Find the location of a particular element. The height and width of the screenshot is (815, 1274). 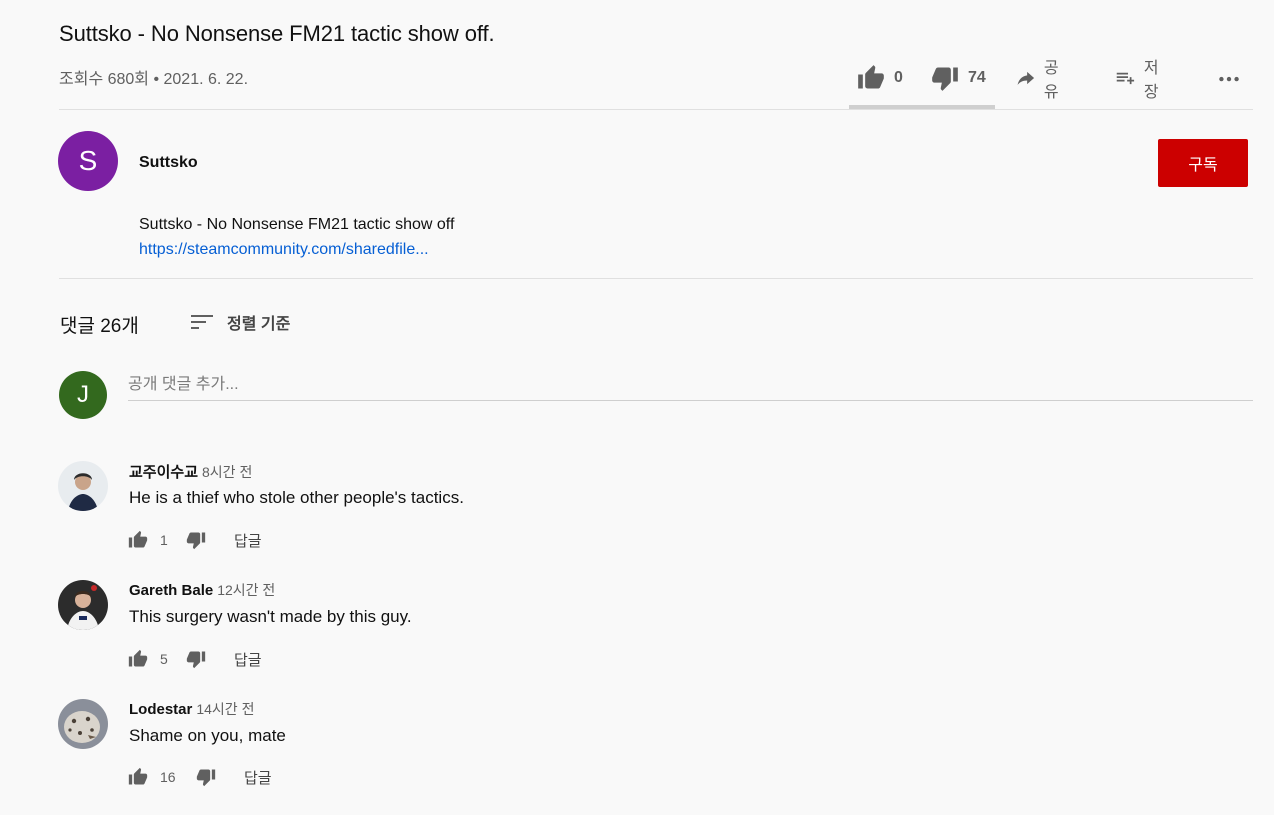

share-button: 공유 is located at coordinates (1040, 78).